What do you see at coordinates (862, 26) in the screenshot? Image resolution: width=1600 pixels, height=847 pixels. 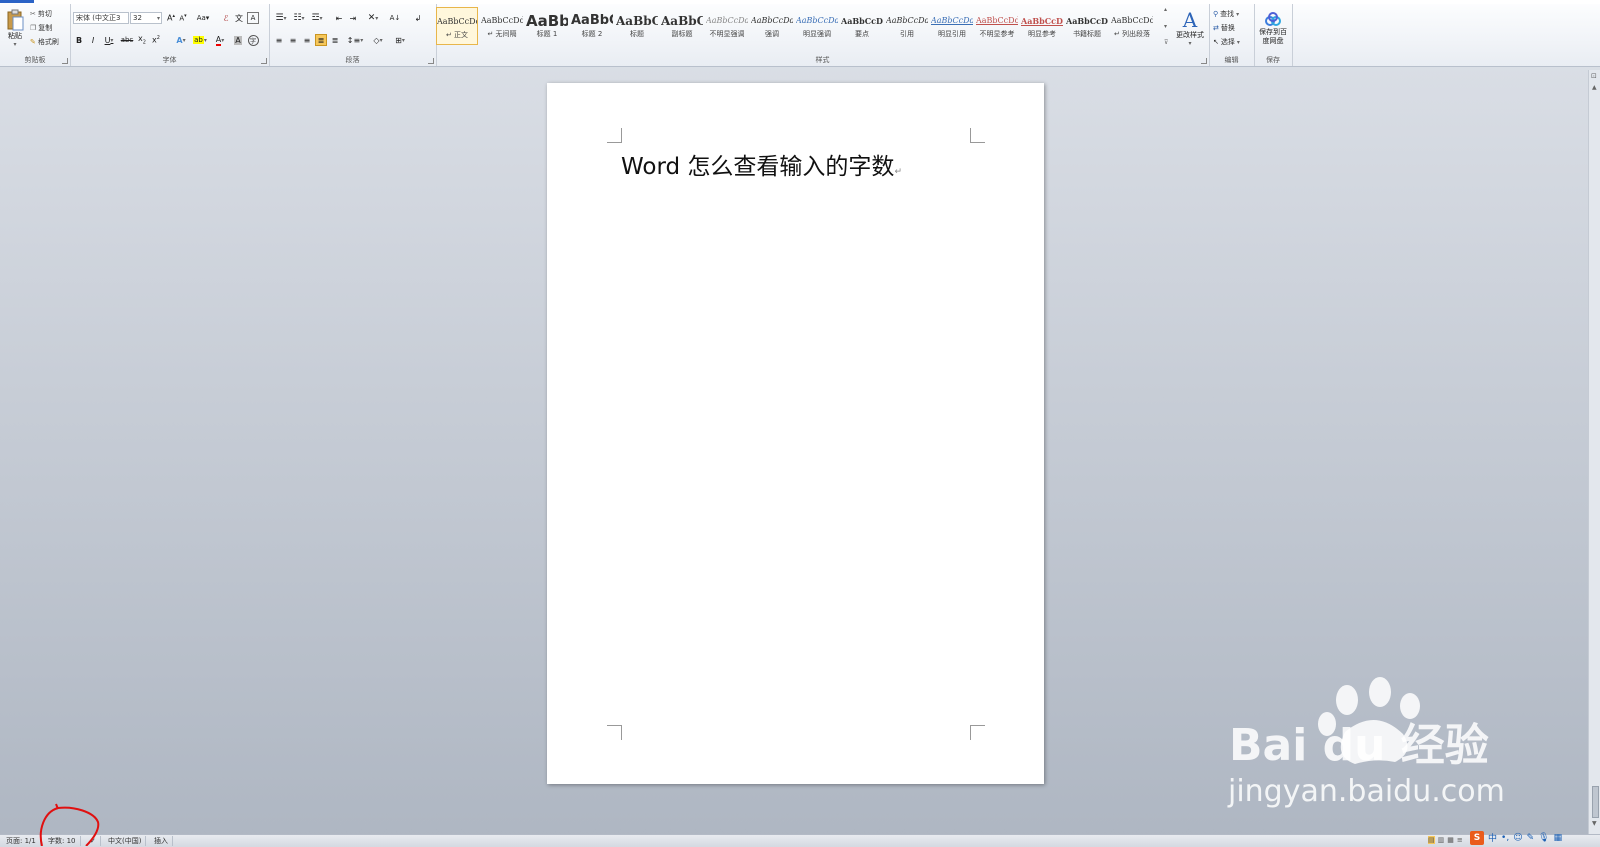 I see `style-item-9: AaBbCcDd 要点` at bounding box center [862, 26].